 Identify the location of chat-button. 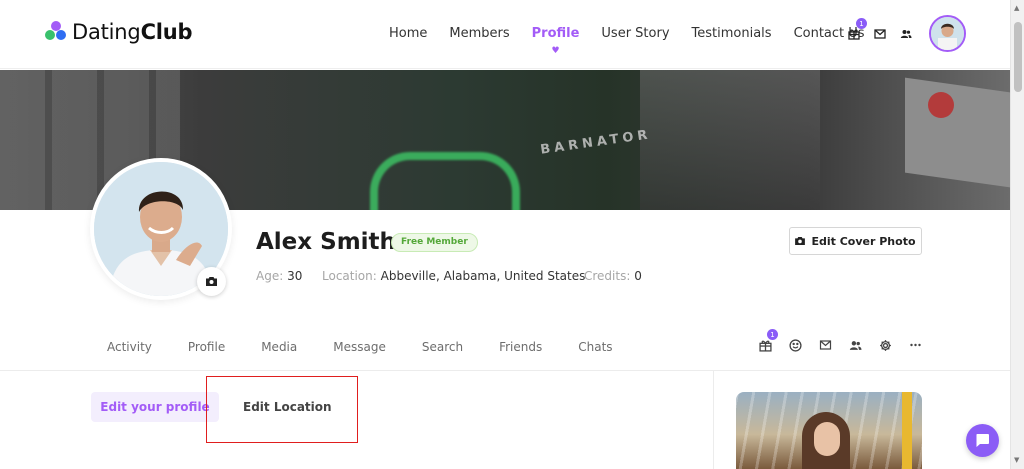
(982, 440).